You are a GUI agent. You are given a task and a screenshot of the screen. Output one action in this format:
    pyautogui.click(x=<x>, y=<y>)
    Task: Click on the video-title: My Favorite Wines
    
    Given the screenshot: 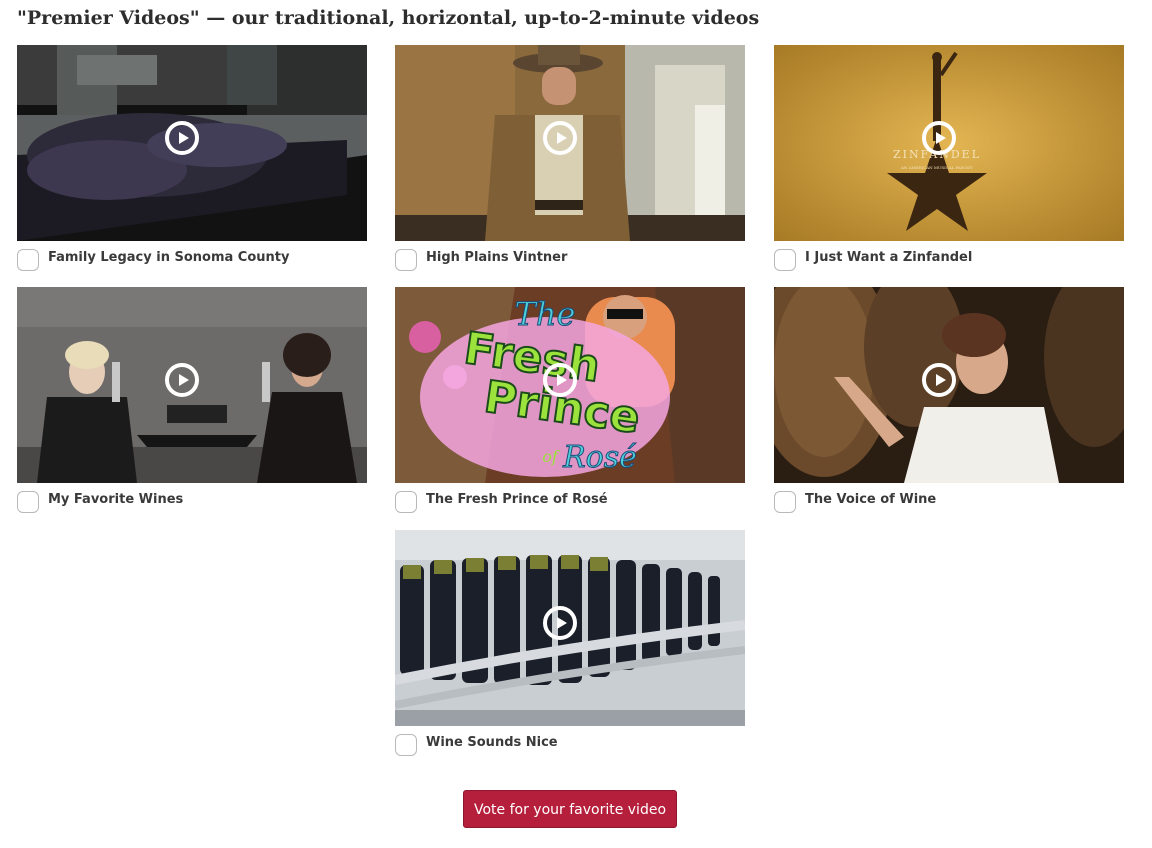 What is the action you would take?
    pyautogui.click(x=116, y=499)
    